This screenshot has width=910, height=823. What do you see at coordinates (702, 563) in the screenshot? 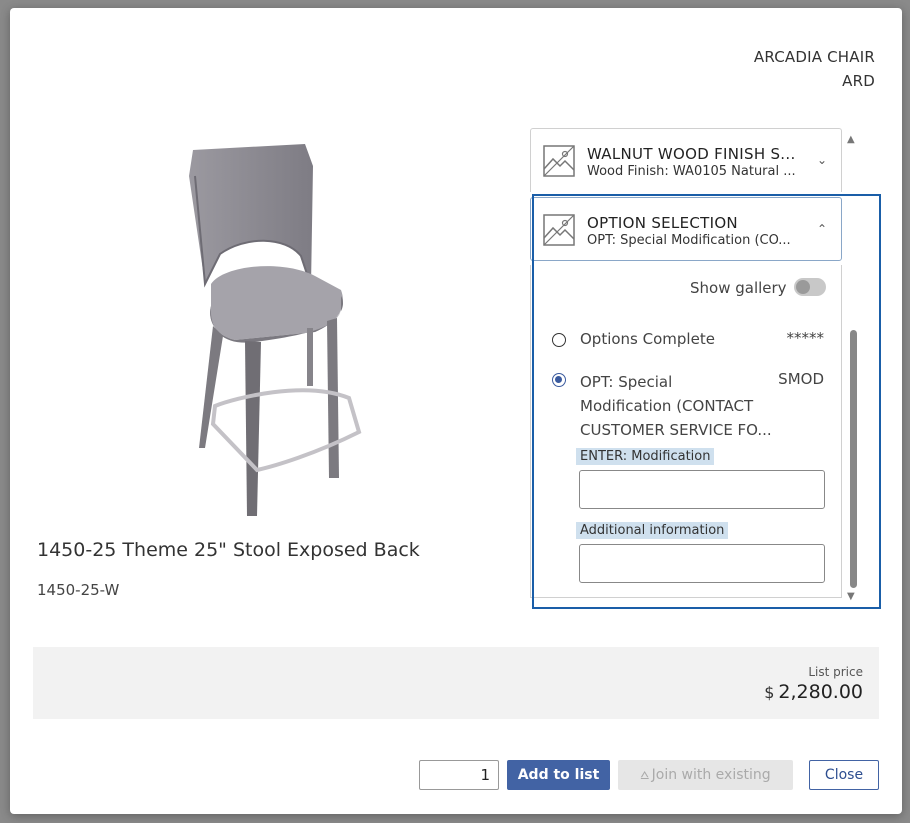
I see `additional-info-input` at bounding box center [702, 563].